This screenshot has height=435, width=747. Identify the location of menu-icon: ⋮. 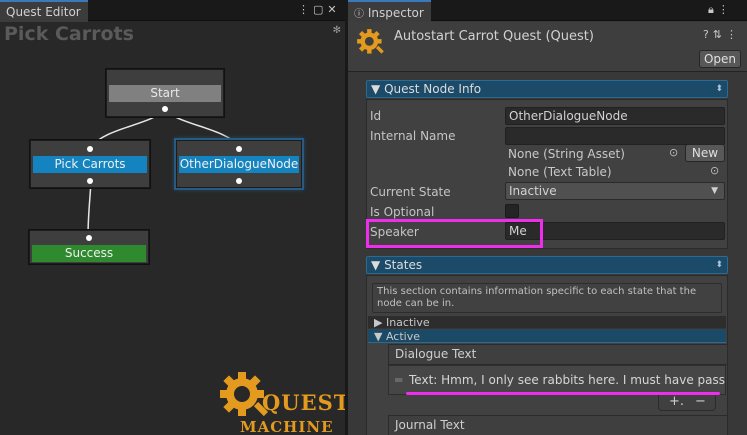
(733, 34).